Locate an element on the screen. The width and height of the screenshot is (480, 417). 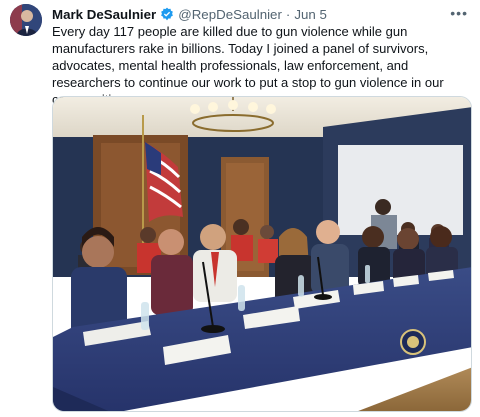
tweet-header: Mark DeSaulnier @RepDeSaulnier · Jun 5 is located at coordinates (261, 14).